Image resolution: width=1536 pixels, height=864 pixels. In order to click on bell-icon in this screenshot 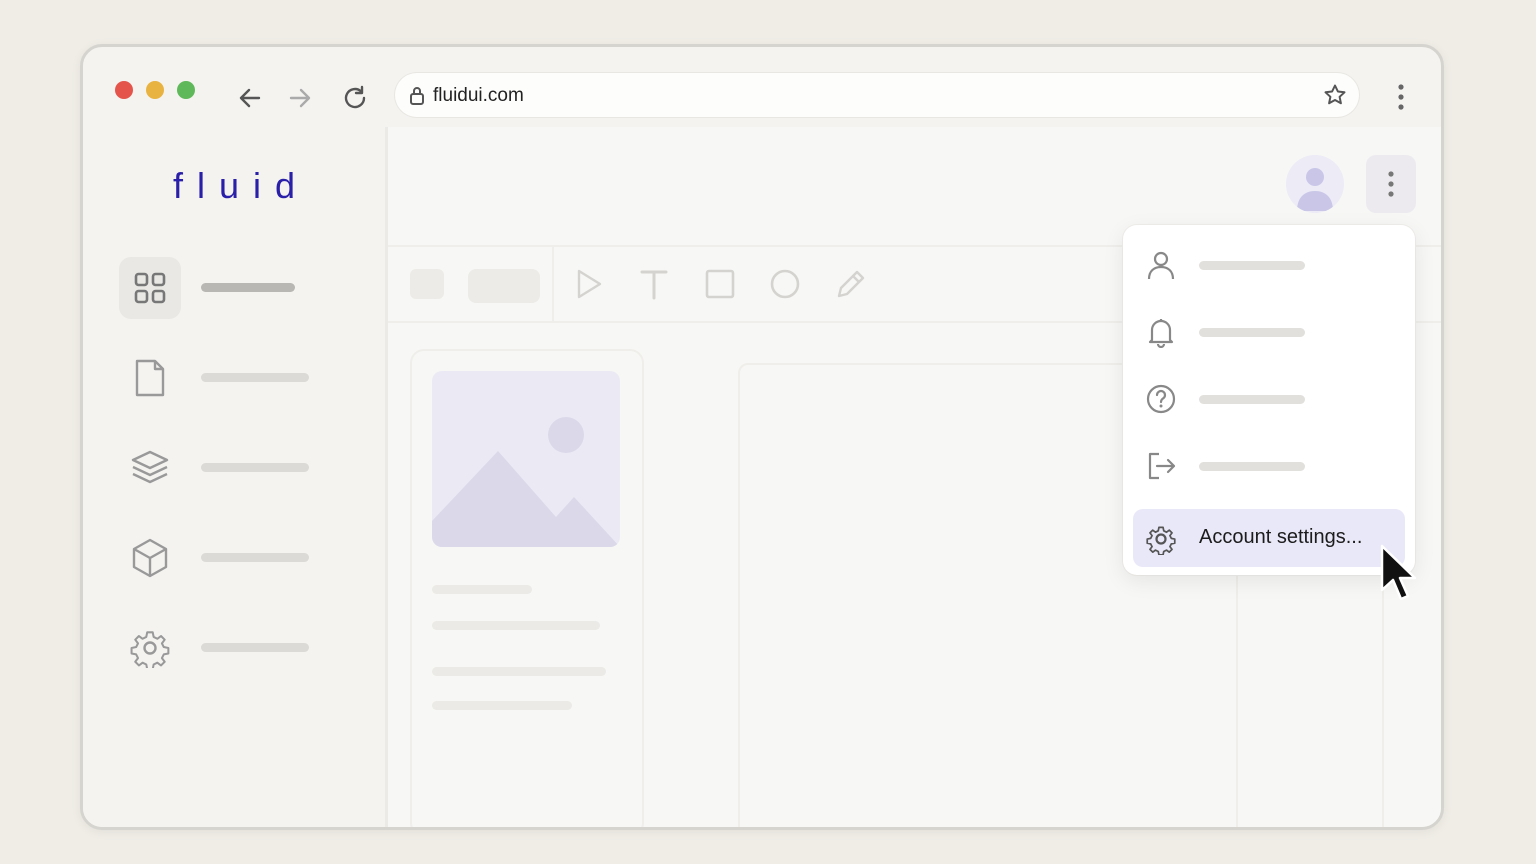, I will do `click(1161, 333)`.